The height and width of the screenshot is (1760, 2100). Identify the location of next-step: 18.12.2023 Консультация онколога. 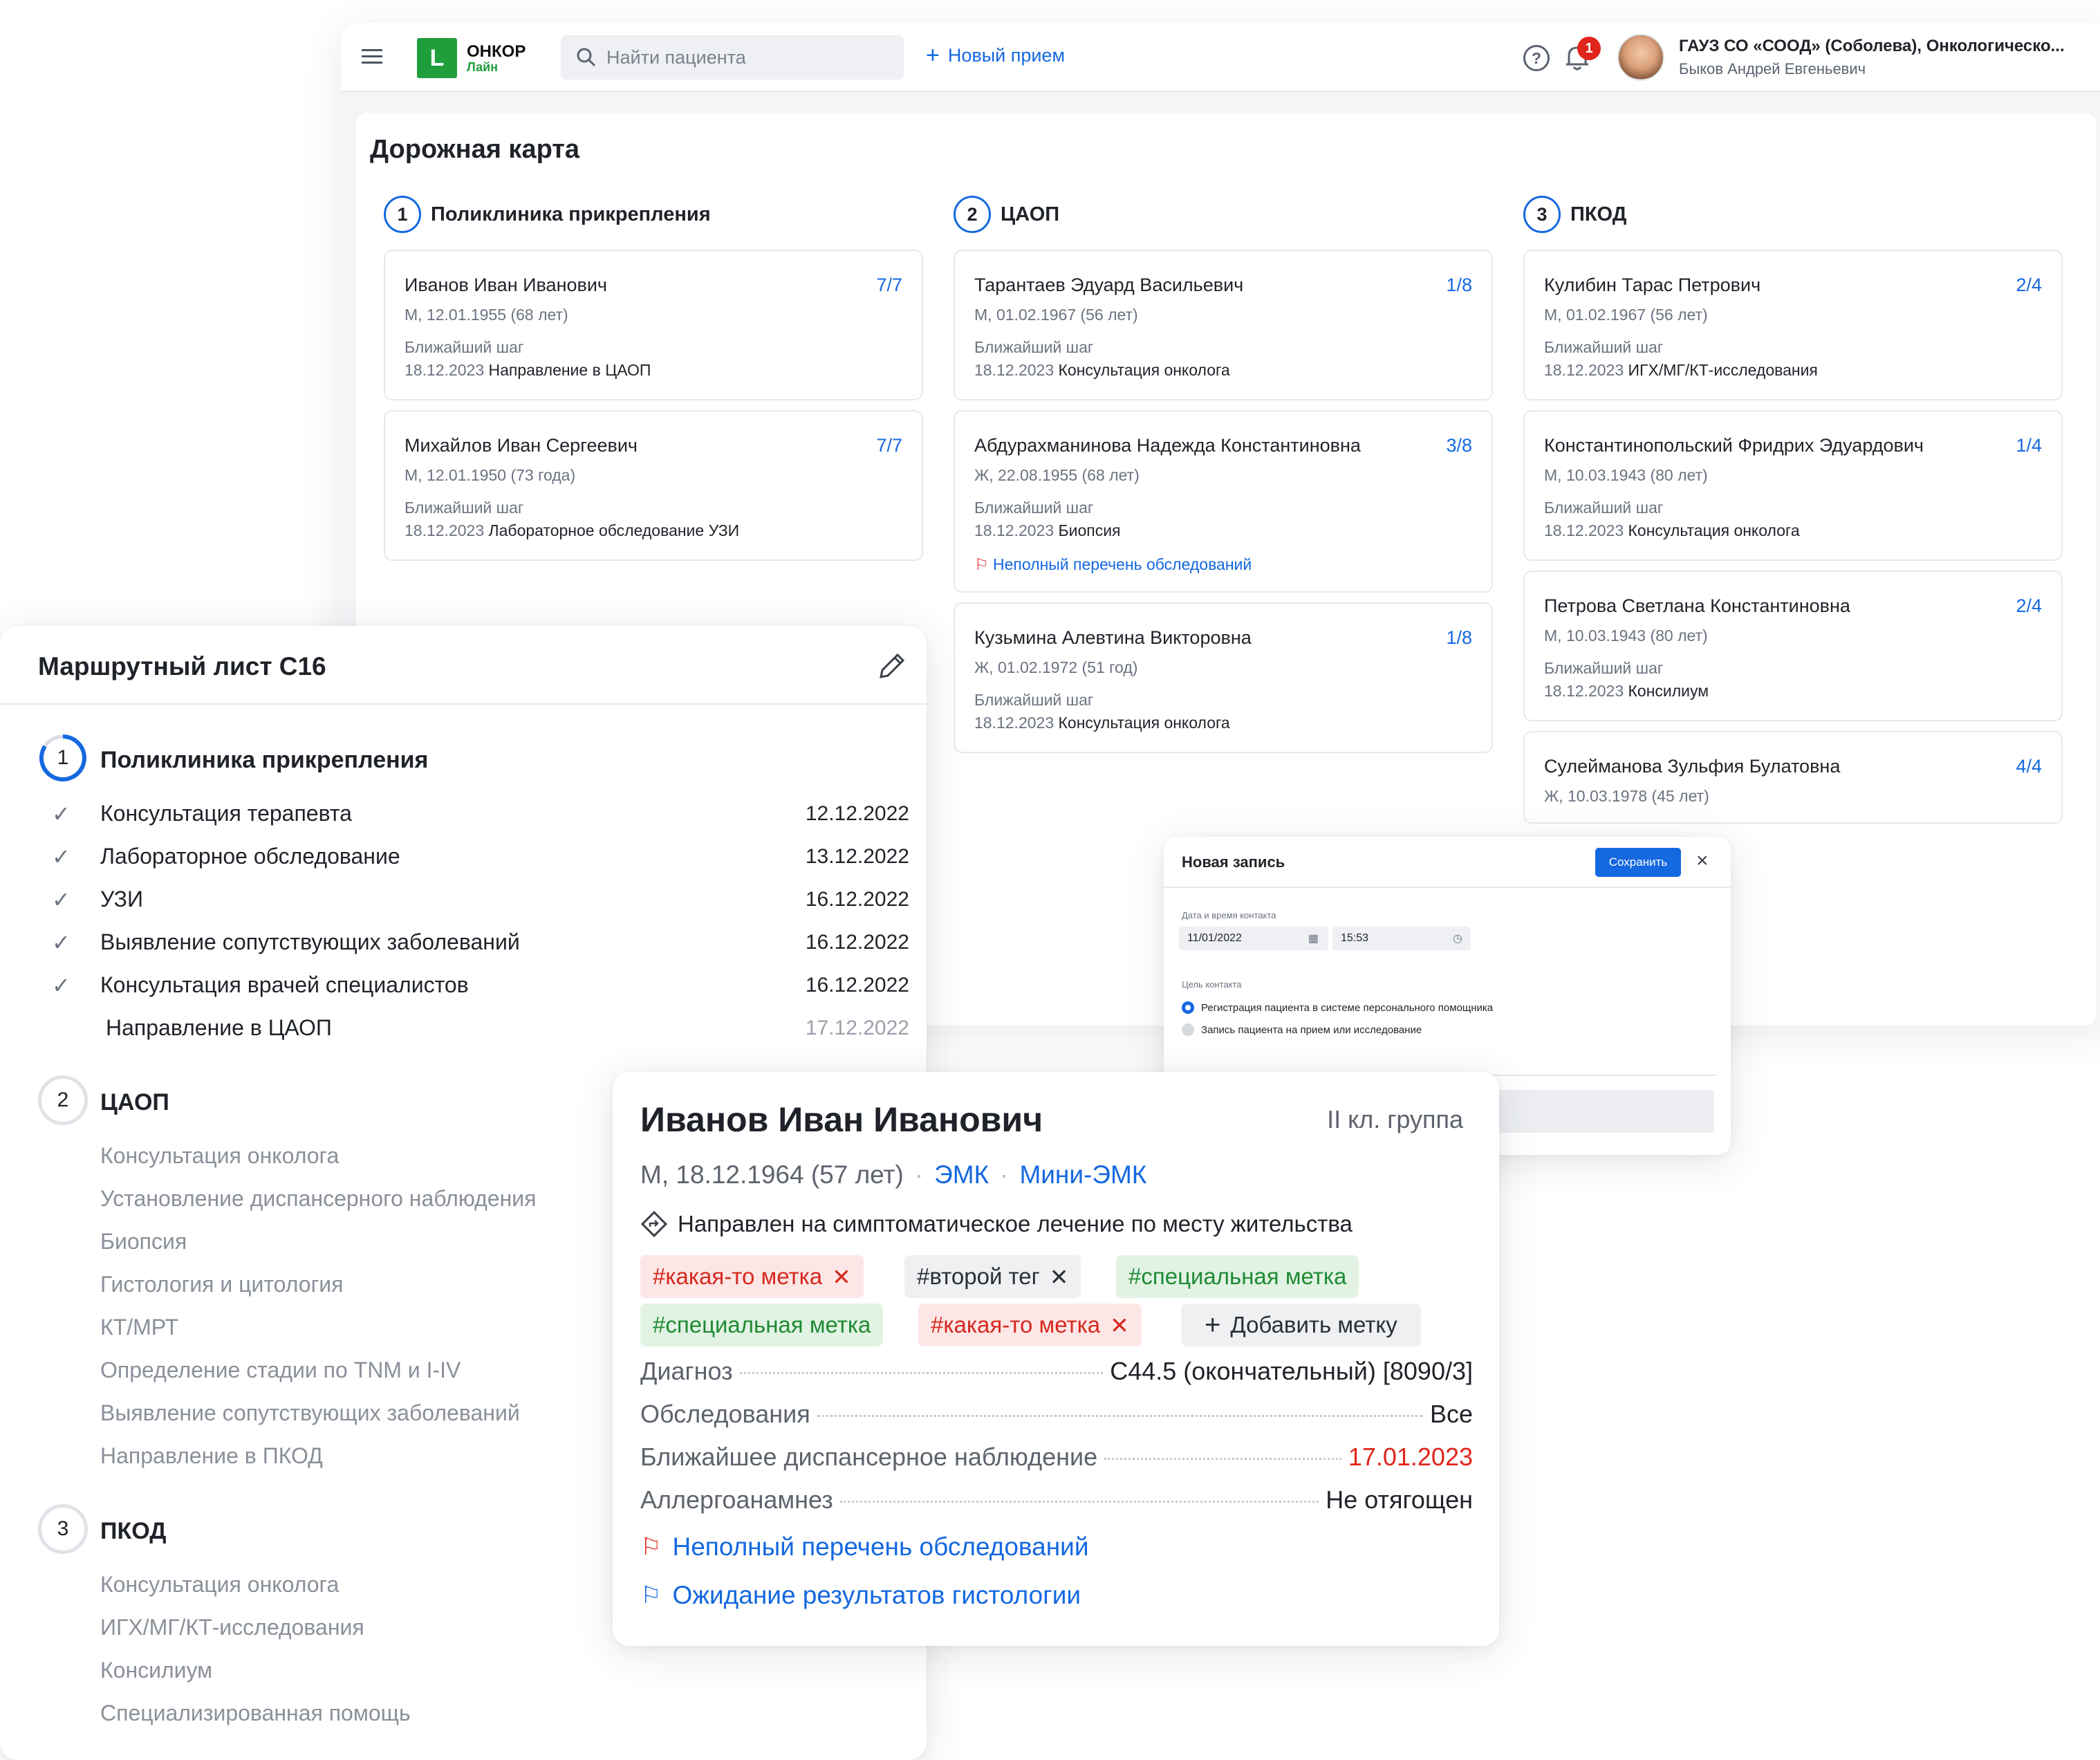
(1793, 530).